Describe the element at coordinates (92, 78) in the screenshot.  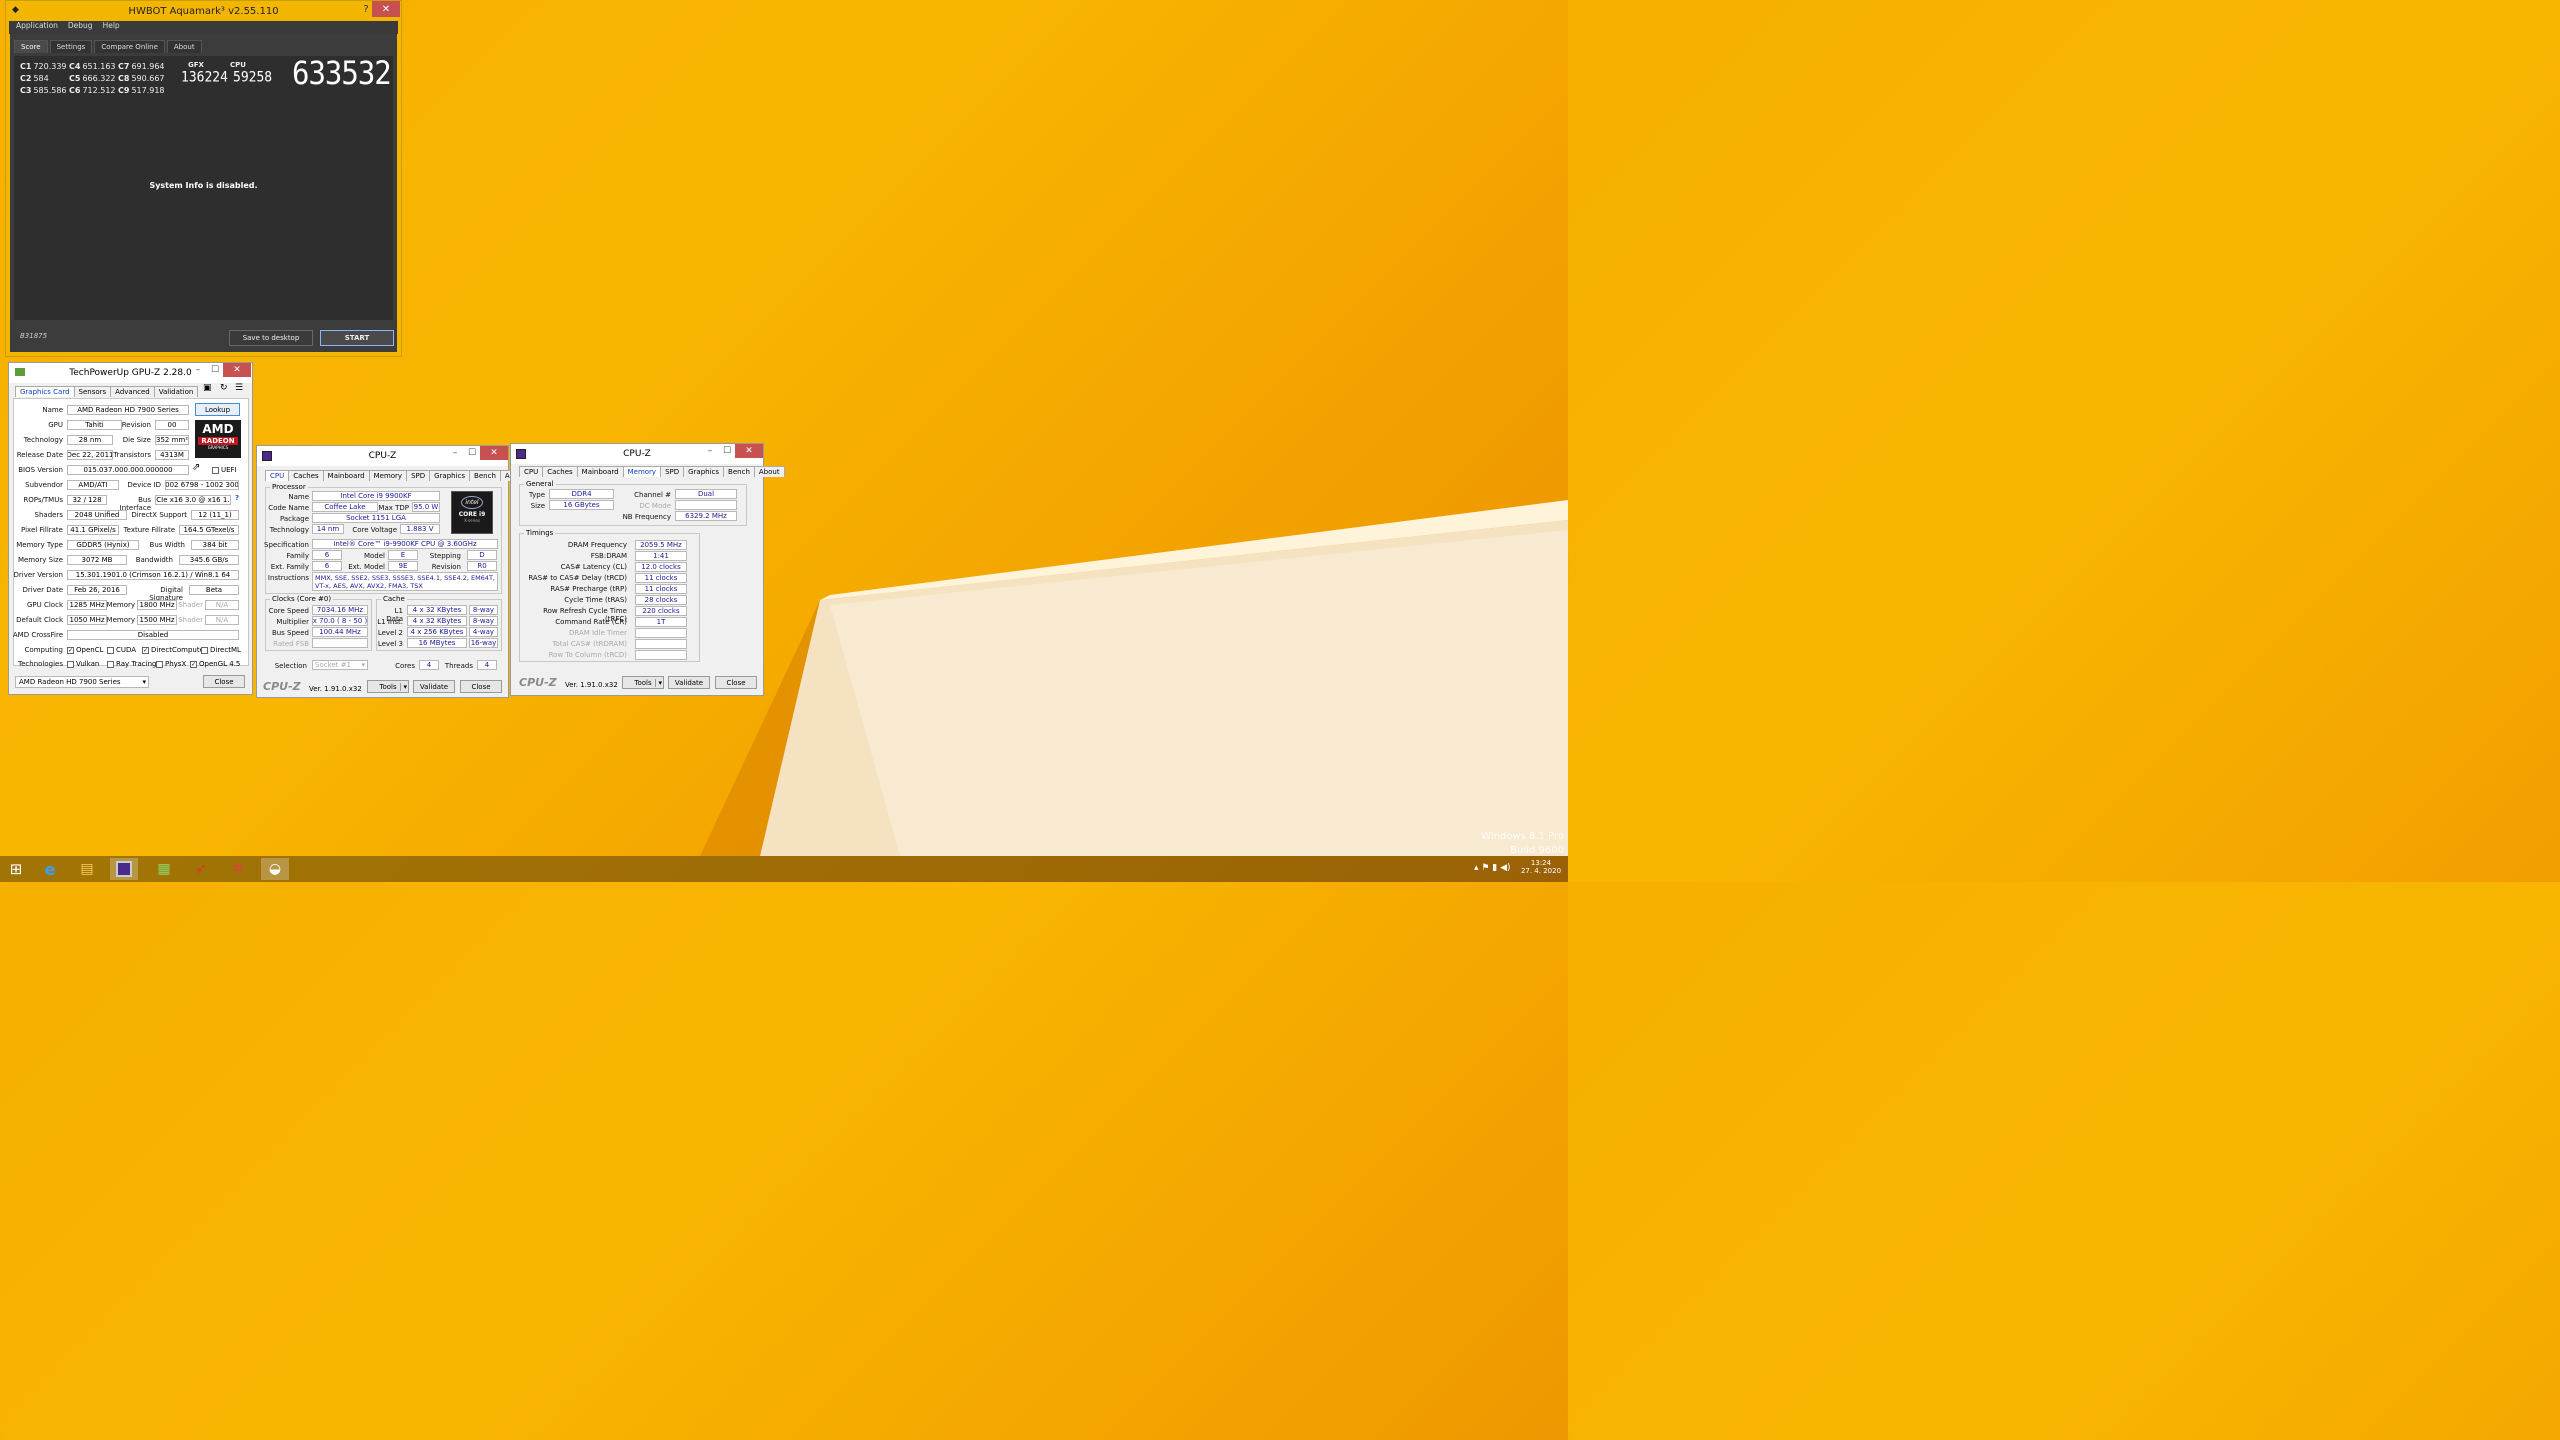
I see `score-c5: C5 666.322` at that location.